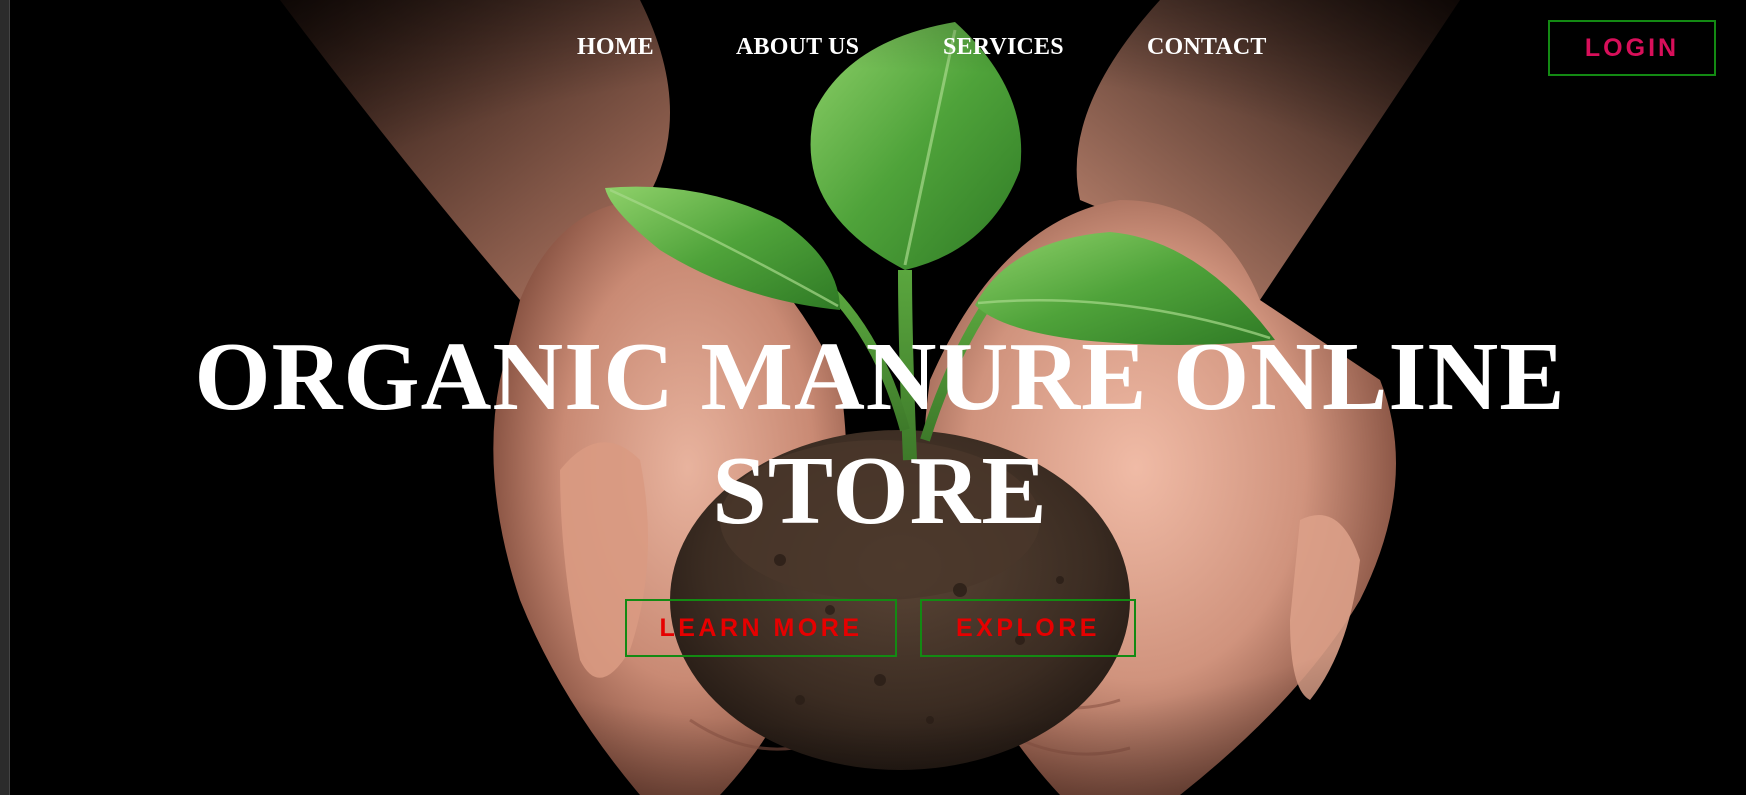  What do you see at coordinates (761, 628) in the screenshot?
I see `learn-more-button: LEARN MORE` at bounding box center [761, 628].